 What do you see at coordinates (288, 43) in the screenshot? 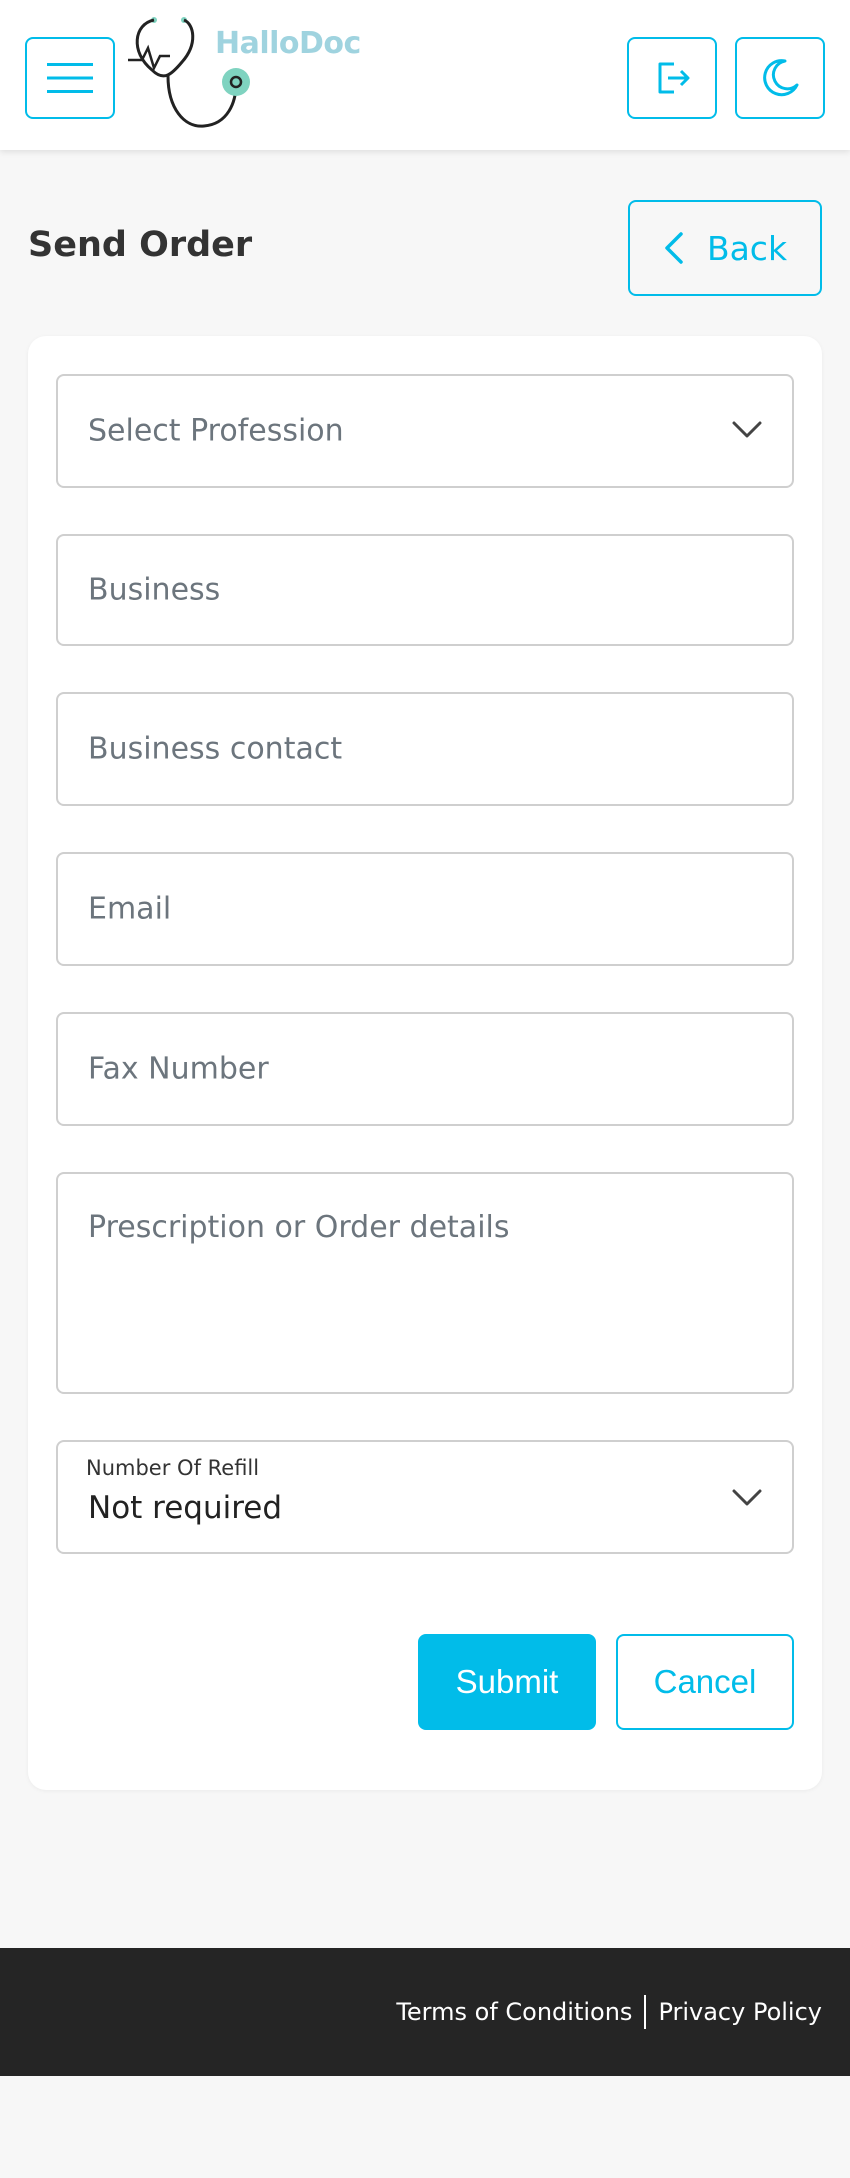
I see `brand-name: HalloDoc` at bounding box center [288, 43].